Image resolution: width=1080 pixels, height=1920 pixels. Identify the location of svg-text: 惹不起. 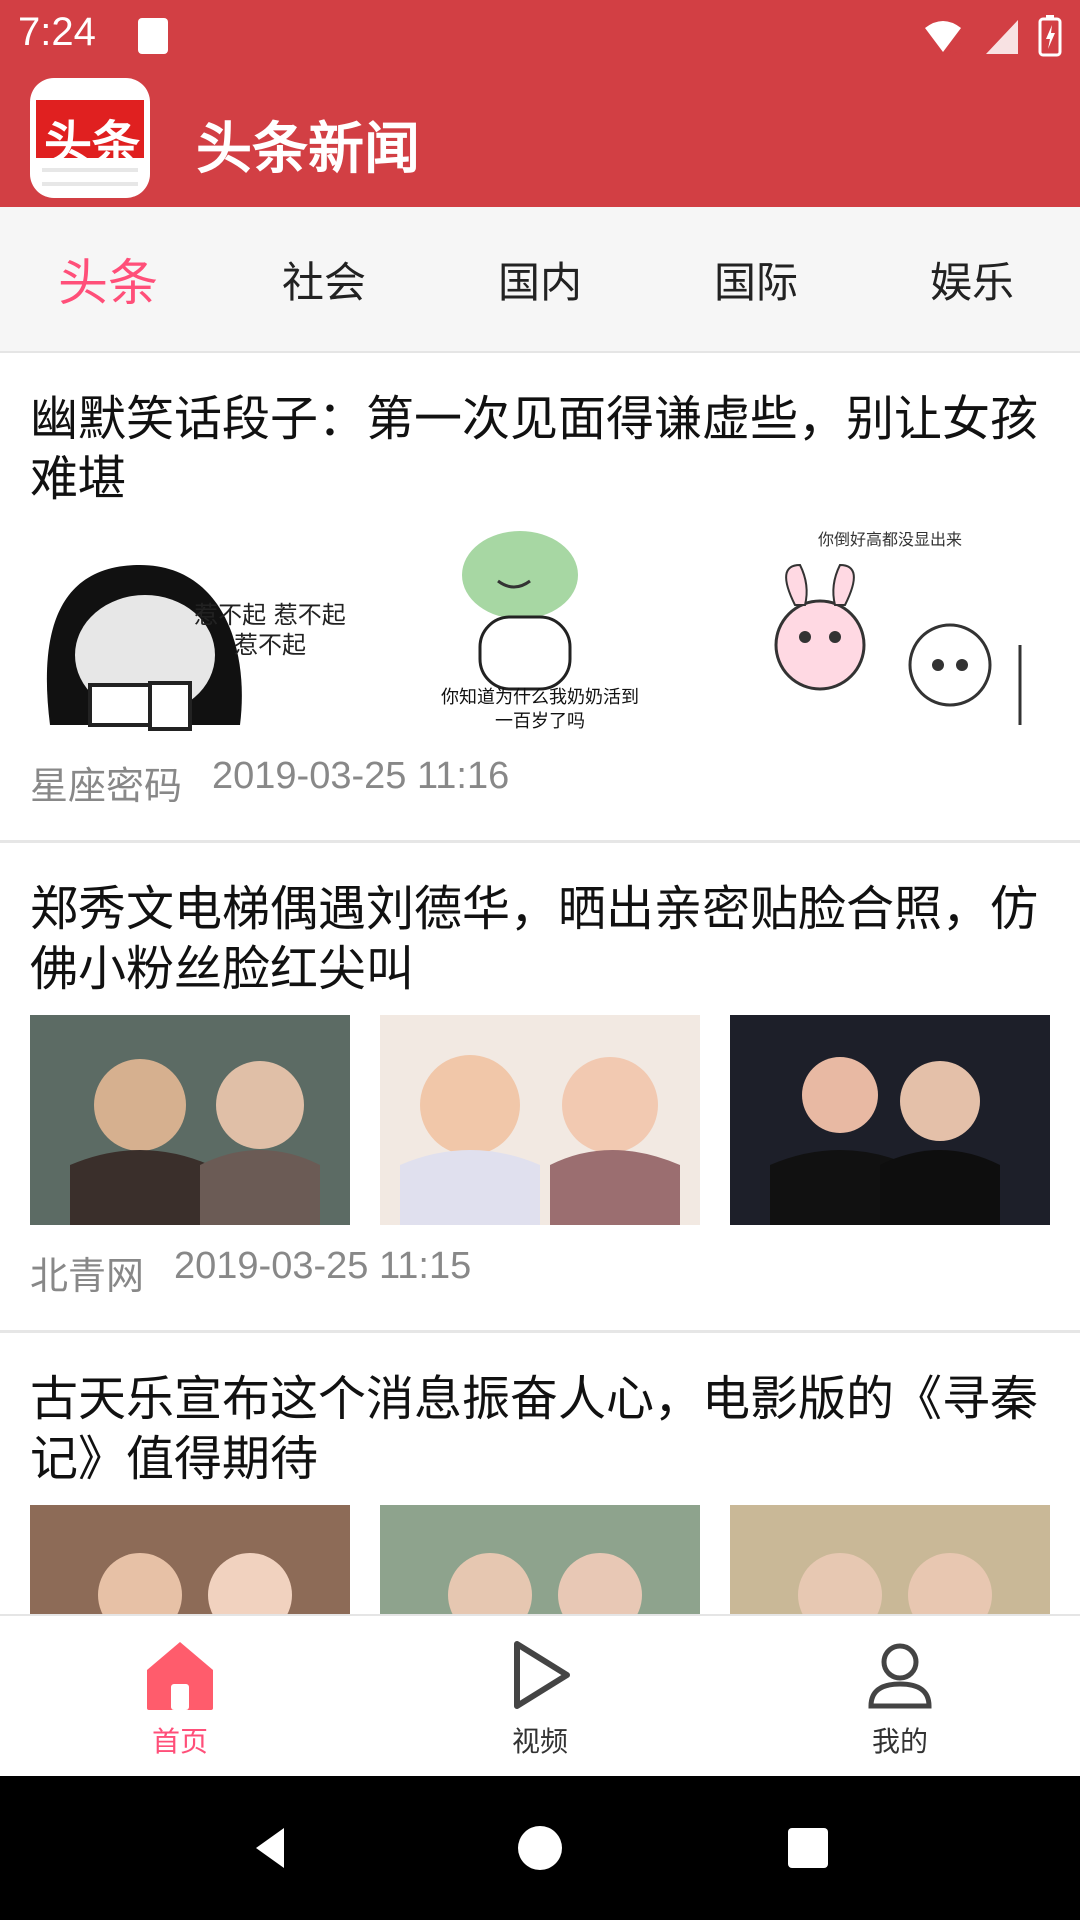
(270, 645).